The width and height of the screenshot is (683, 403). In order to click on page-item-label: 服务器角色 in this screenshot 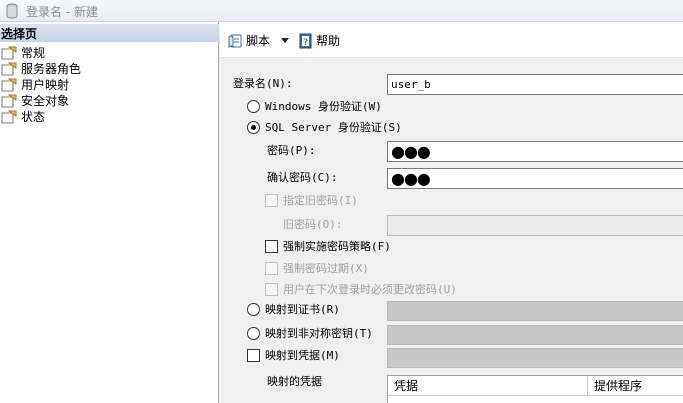, I will do `click(51, 69)`.